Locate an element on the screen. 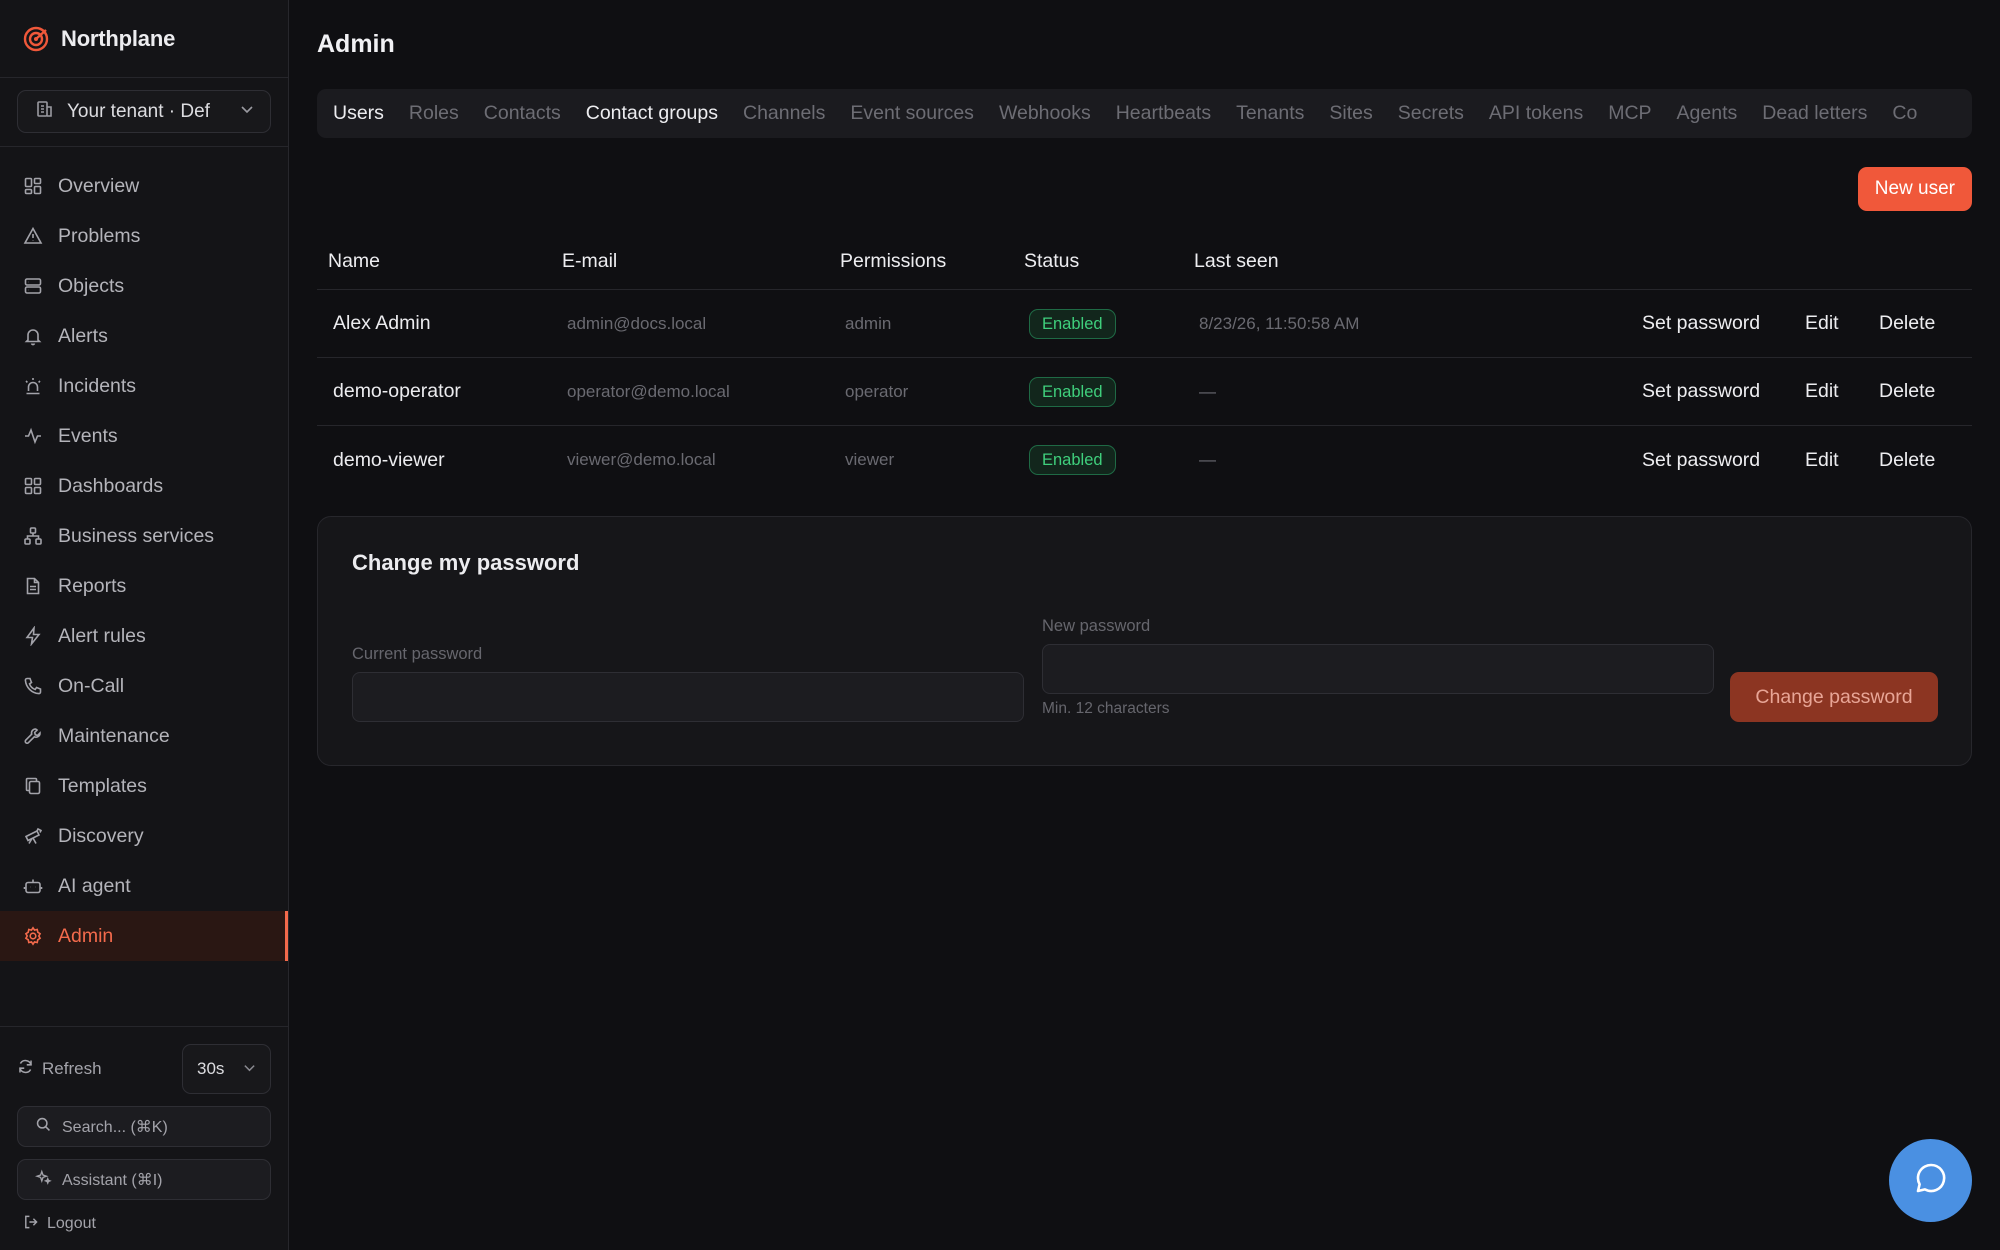 The width and height of the screenshot is (2000, 1250). logout-button: Logout is located at coordinates (144, 1224).